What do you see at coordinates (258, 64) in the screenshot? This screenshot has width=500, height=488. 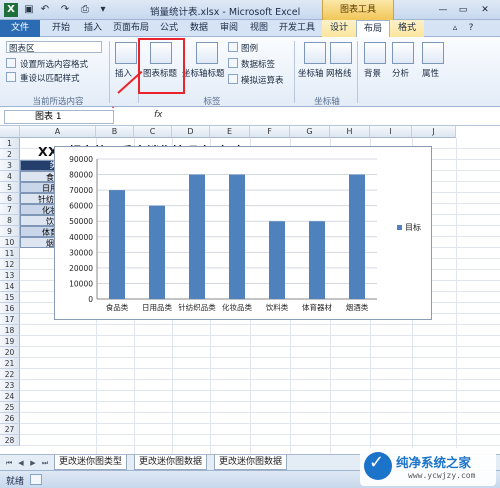 I see `data-labels-button: 数据标签` at bounding box center [258, 64].